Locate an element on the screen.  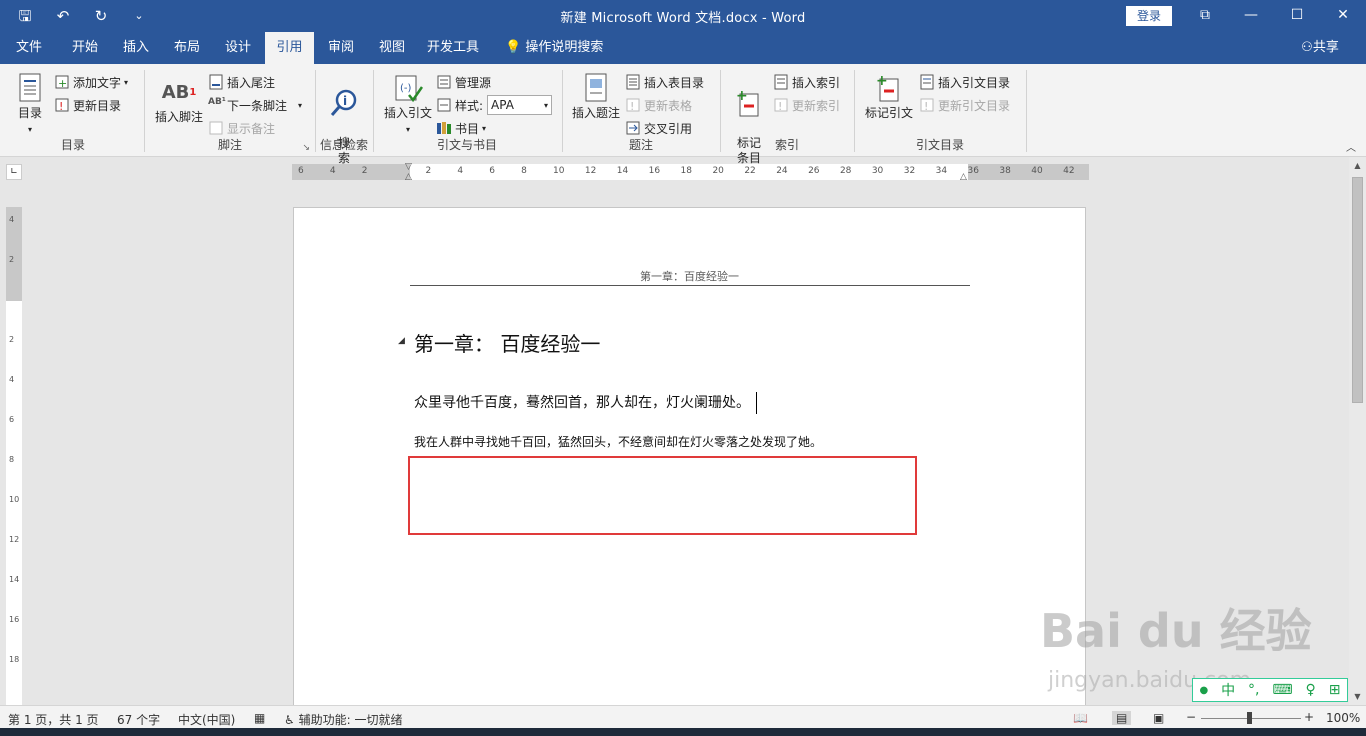
collapse-ribbon-icon: ︿ is located at coordinates (1351, 146).